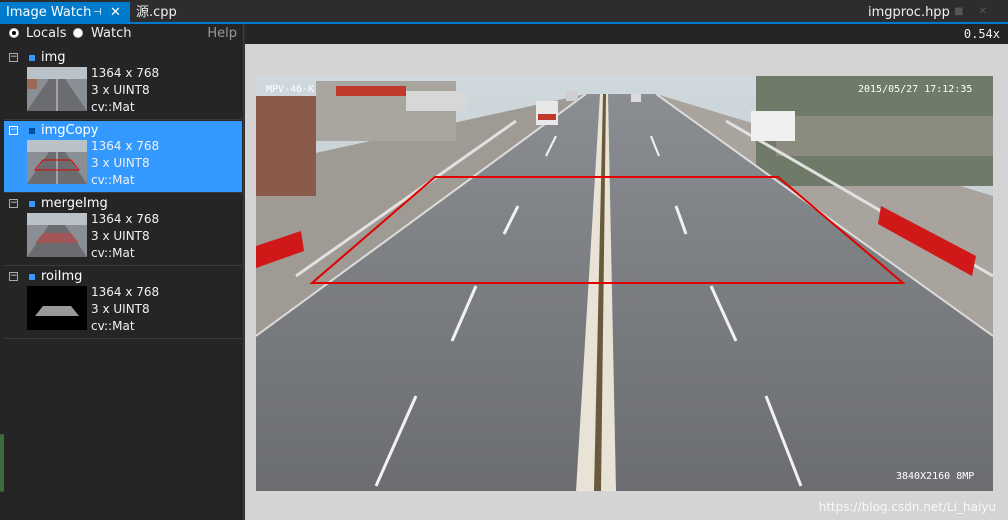 The width and height of the screenshot is (1008, 520). I want to click on variable-item-mergeimg: − mergeImg 1364 x 768 3 x UINT8 cv::Mat, so click(123, 230).